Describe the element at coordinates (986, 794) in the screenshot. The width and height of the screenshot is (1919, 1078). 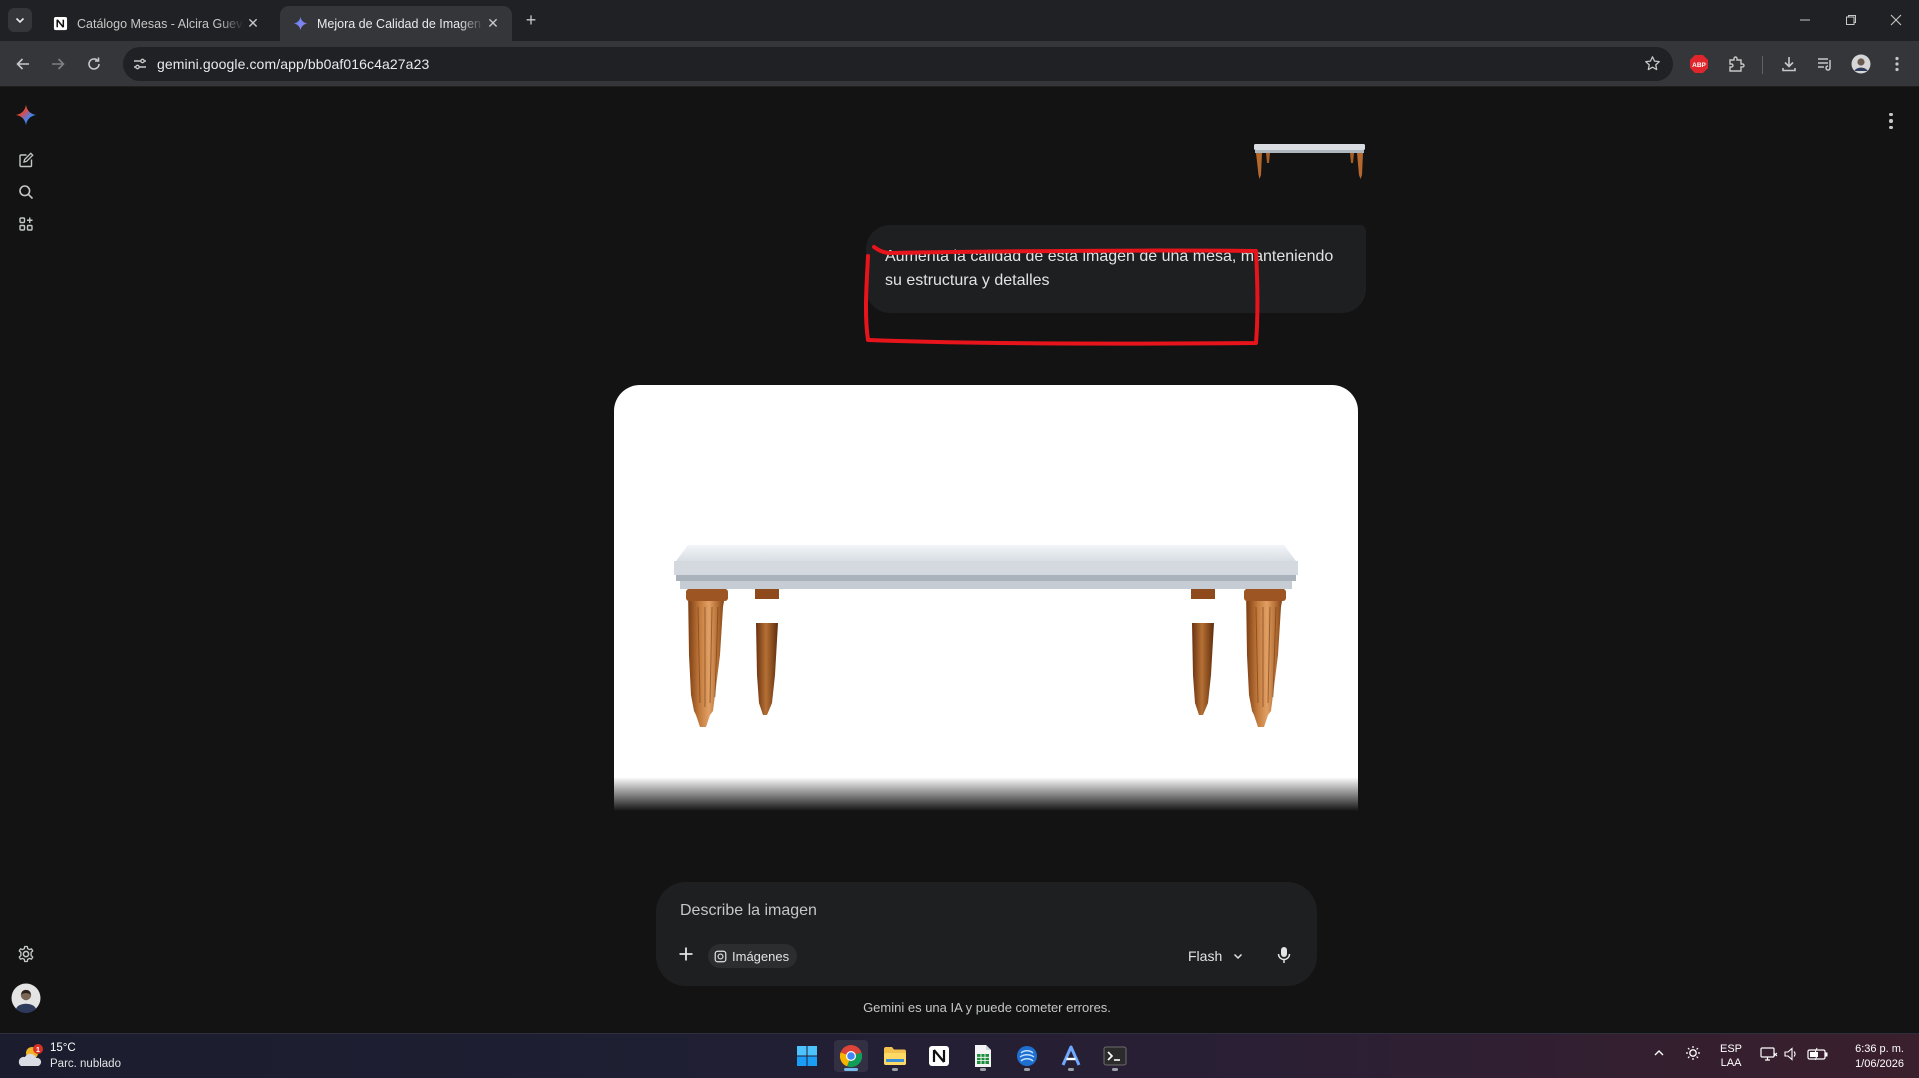
I see `image-bottom-fade` at that location.